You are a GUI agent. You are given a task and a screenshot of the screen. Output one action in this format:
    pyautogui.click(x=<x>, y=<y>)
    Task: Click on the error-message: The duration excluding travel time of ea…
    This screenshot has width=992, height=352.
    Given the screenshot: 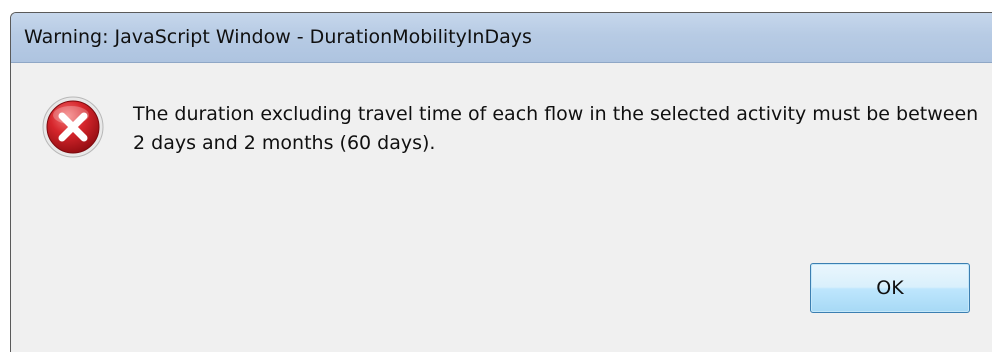 What is the action you would take?
    pyautogui.click(x=556, y=128)
    